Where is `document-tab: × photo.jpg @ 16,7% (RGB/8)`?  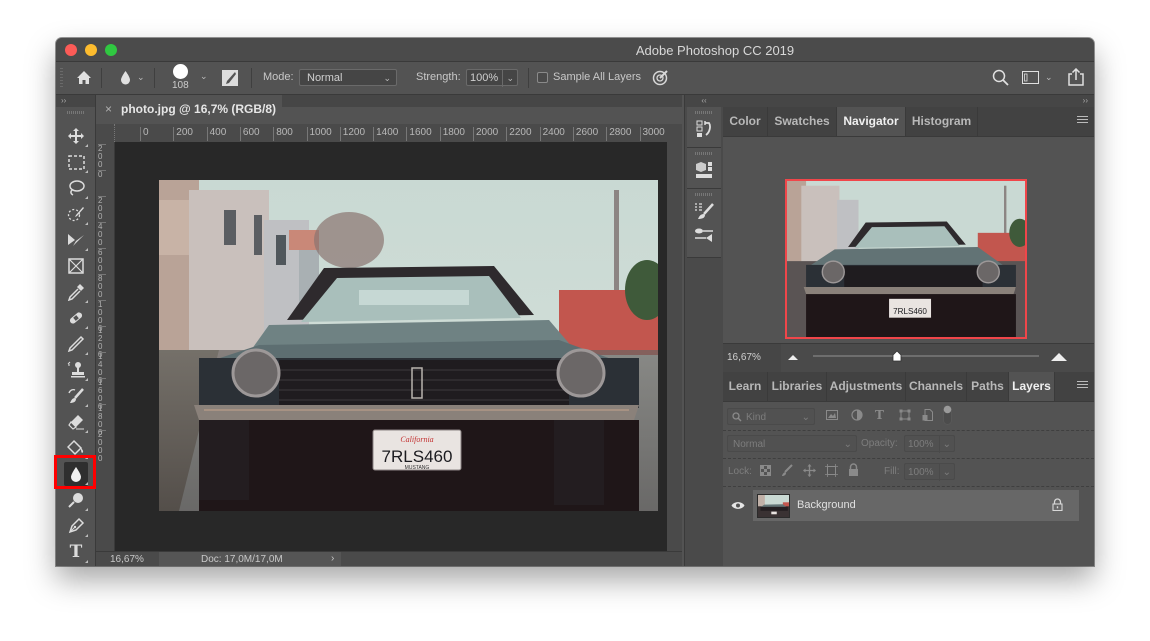 document-tab: × photo.jpg @ 16,7% (RGB/8) is located at coordinates (189, 109).